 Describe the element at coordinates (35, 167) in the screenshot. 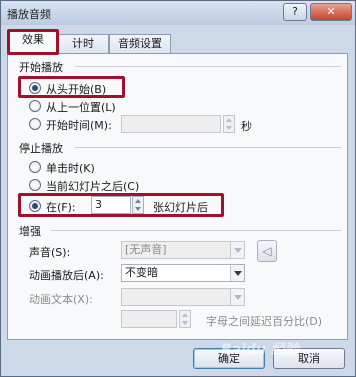

I see `radio-on-click` at that location.